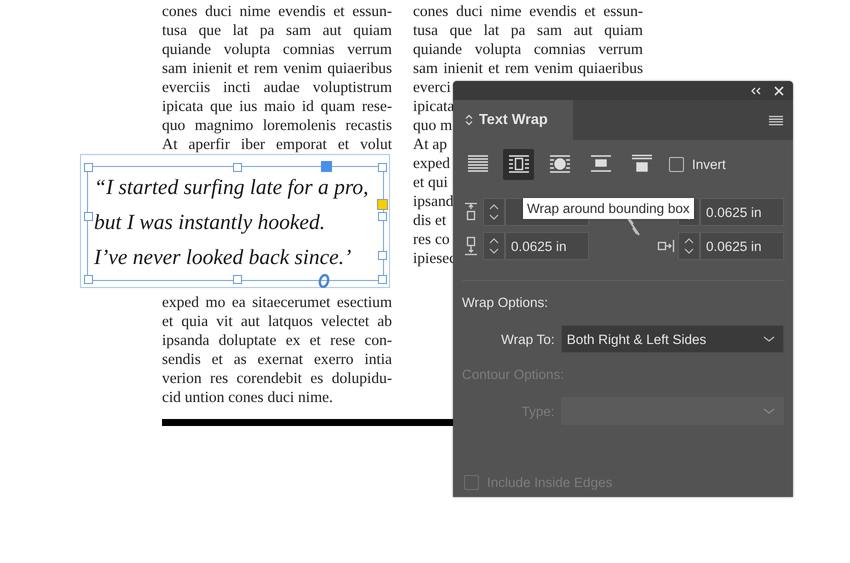  Describe the element at coordinates (432, 125) in the screenshot. I see `body-text-line: quo m` at that location.